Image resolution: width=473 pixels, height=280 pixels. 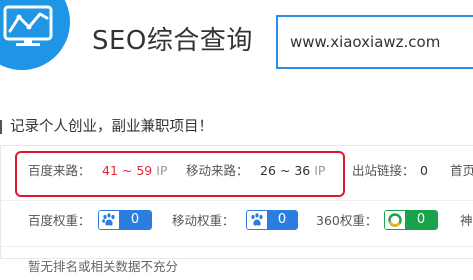 I want to click on baidu-weight-badge: 0, so click(x=125, y=220).